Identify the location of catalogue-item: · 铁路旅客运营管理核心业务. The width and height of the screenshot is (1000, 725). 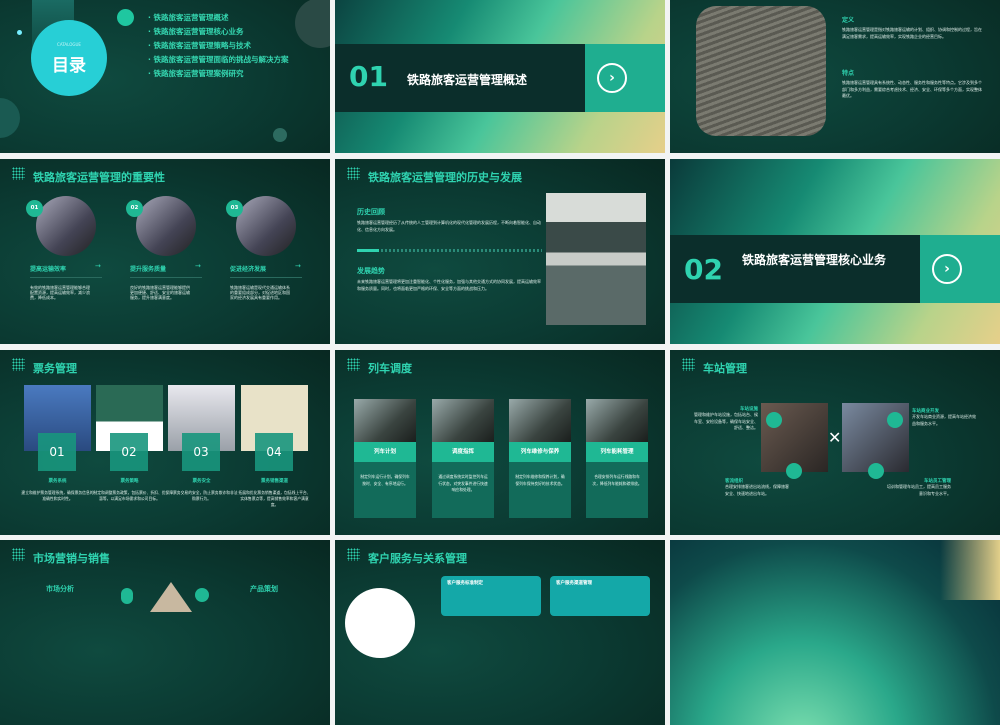
(218, 32).